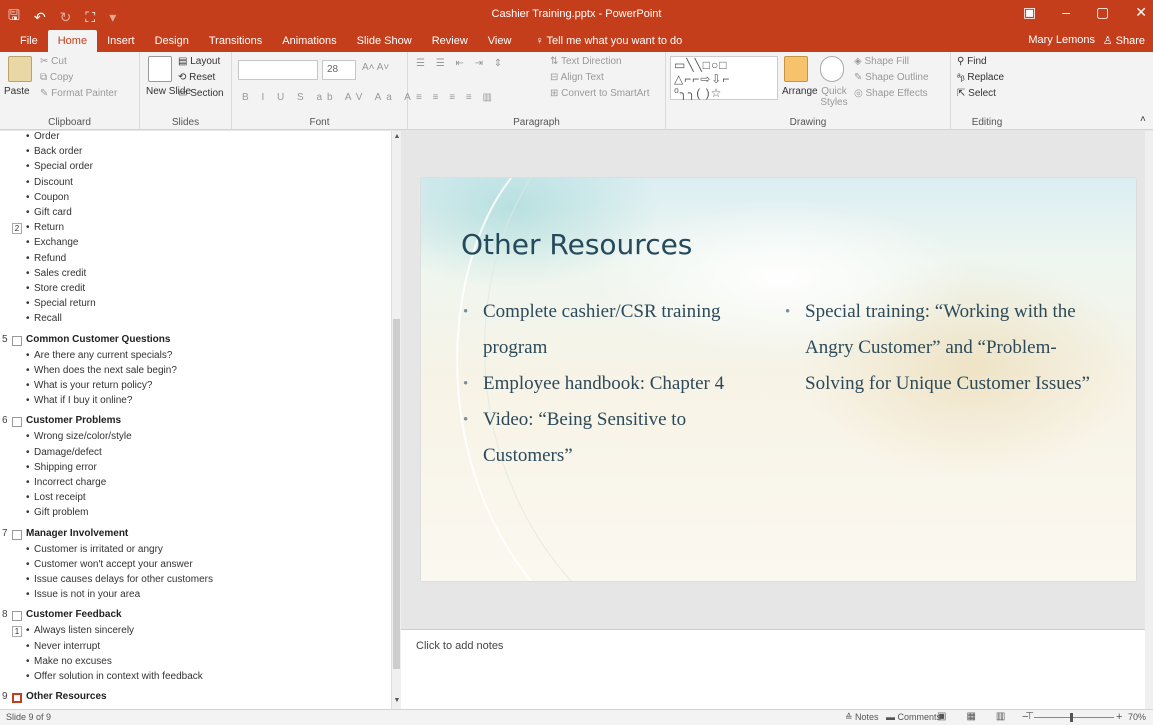 This screenshot has height=725, width=1153. I want to click on outline-bullet: Store credit, so click(195, 290).